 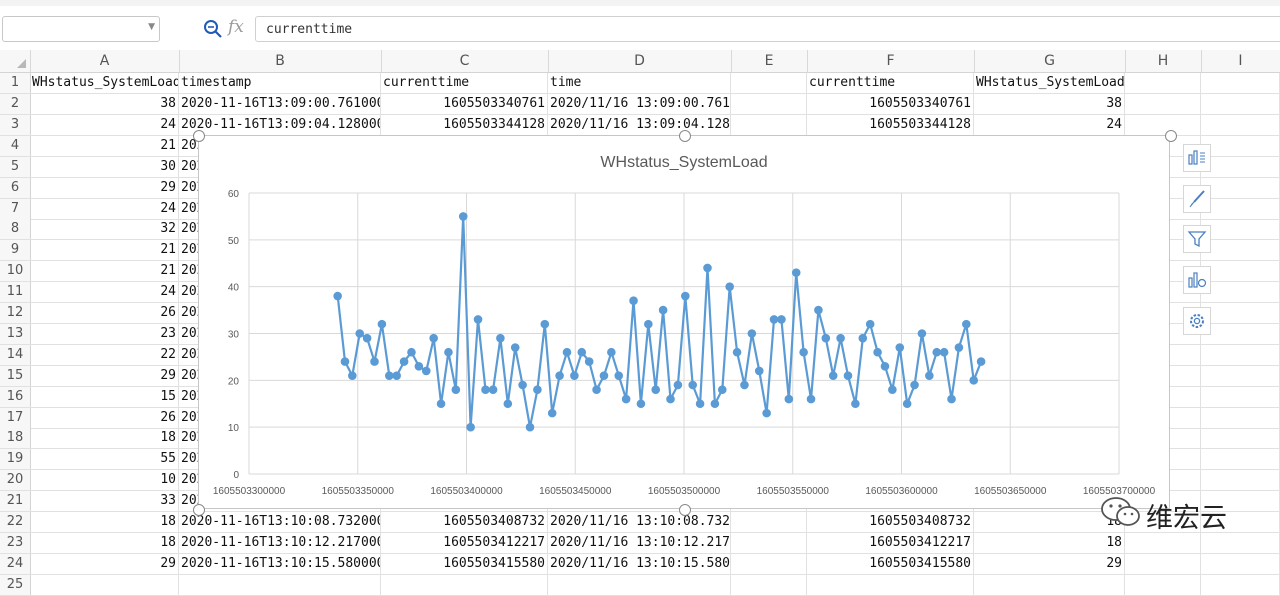 I want to click on cell-b22: 2020-11-16T13:10:08.732000, so click(x=280, y=522).